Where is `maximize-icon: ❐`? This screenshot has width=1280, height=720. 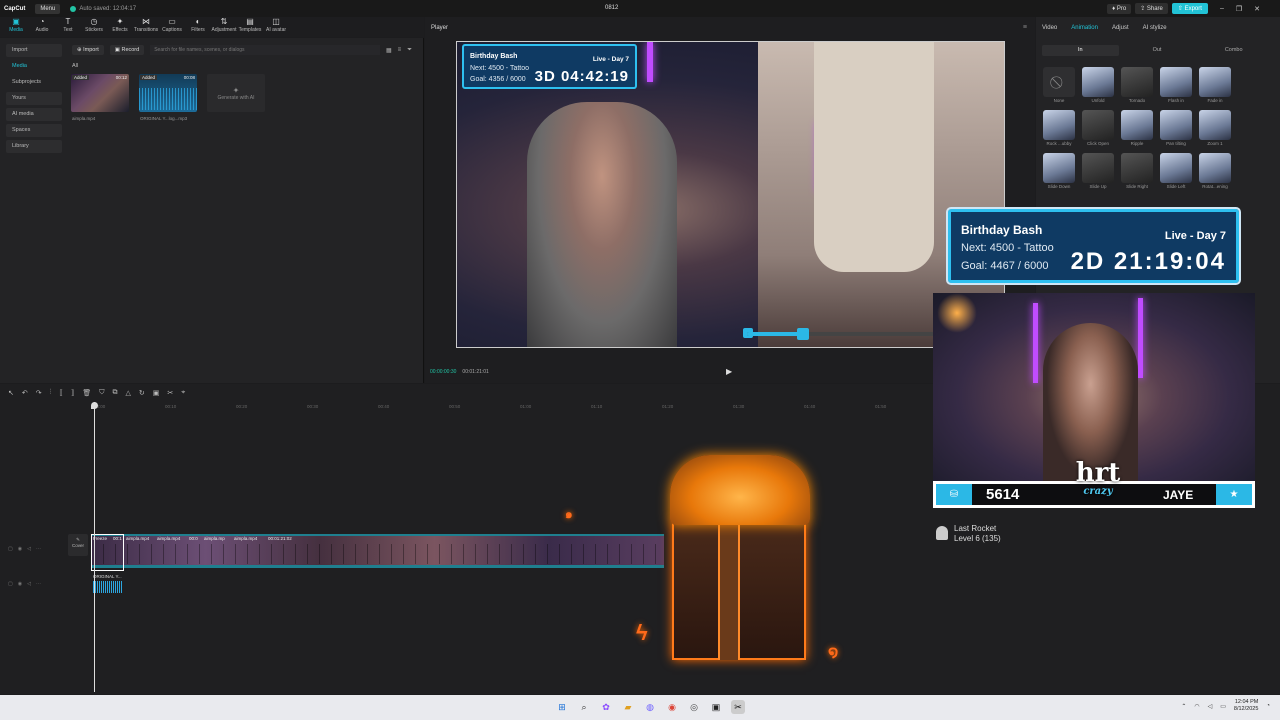
maximize-icon: ❐ is located at coordinates (1239, 9).